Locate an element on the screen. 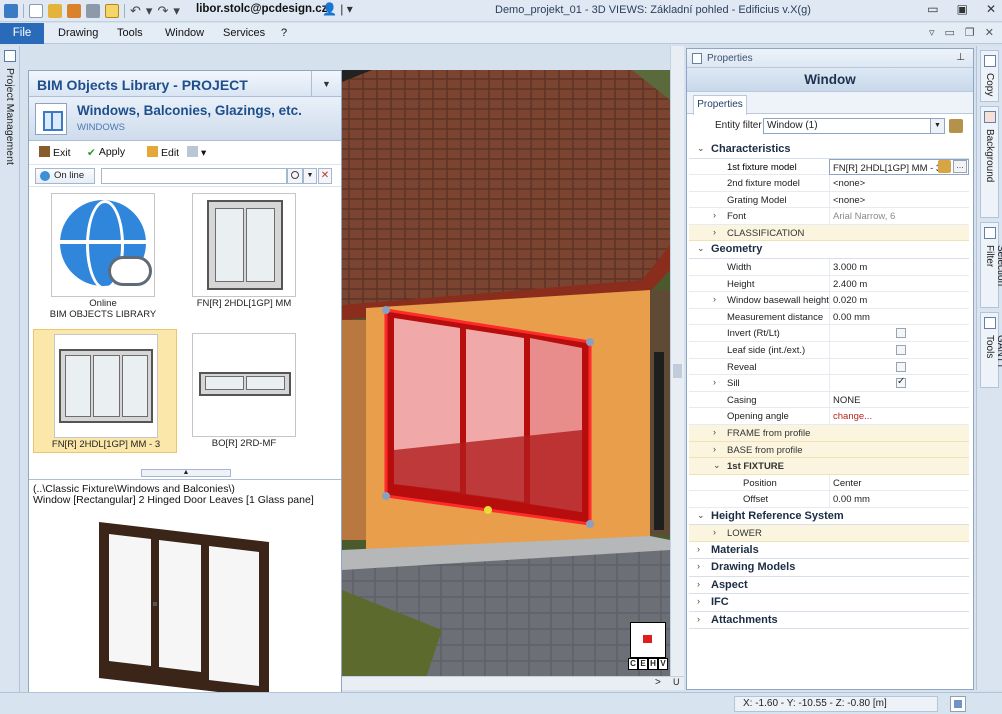  prop-value: 0.020 m is located at coordinates (899, 300).